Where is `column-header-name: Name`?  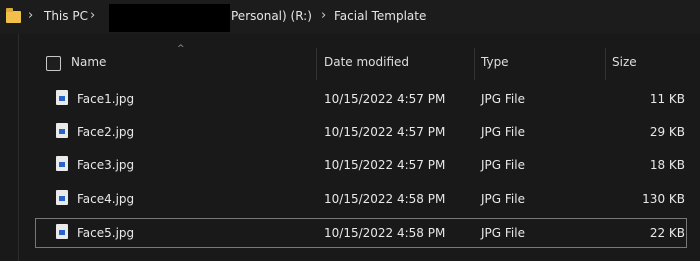 column-header-name: Name is located at coordinates (88, 62).